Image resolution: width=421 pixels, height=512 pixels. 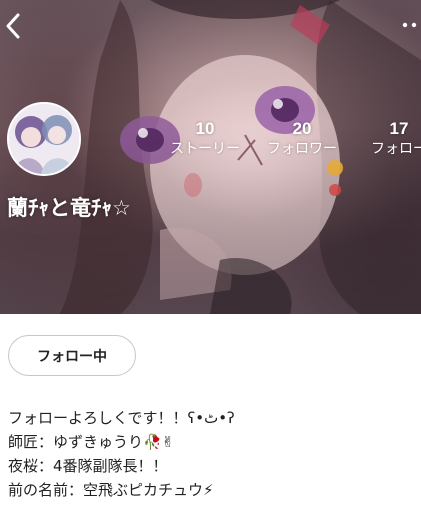 I want to click on bio-line: 夜桜：4番隊副隊長！！, so click(x=88, y=466).